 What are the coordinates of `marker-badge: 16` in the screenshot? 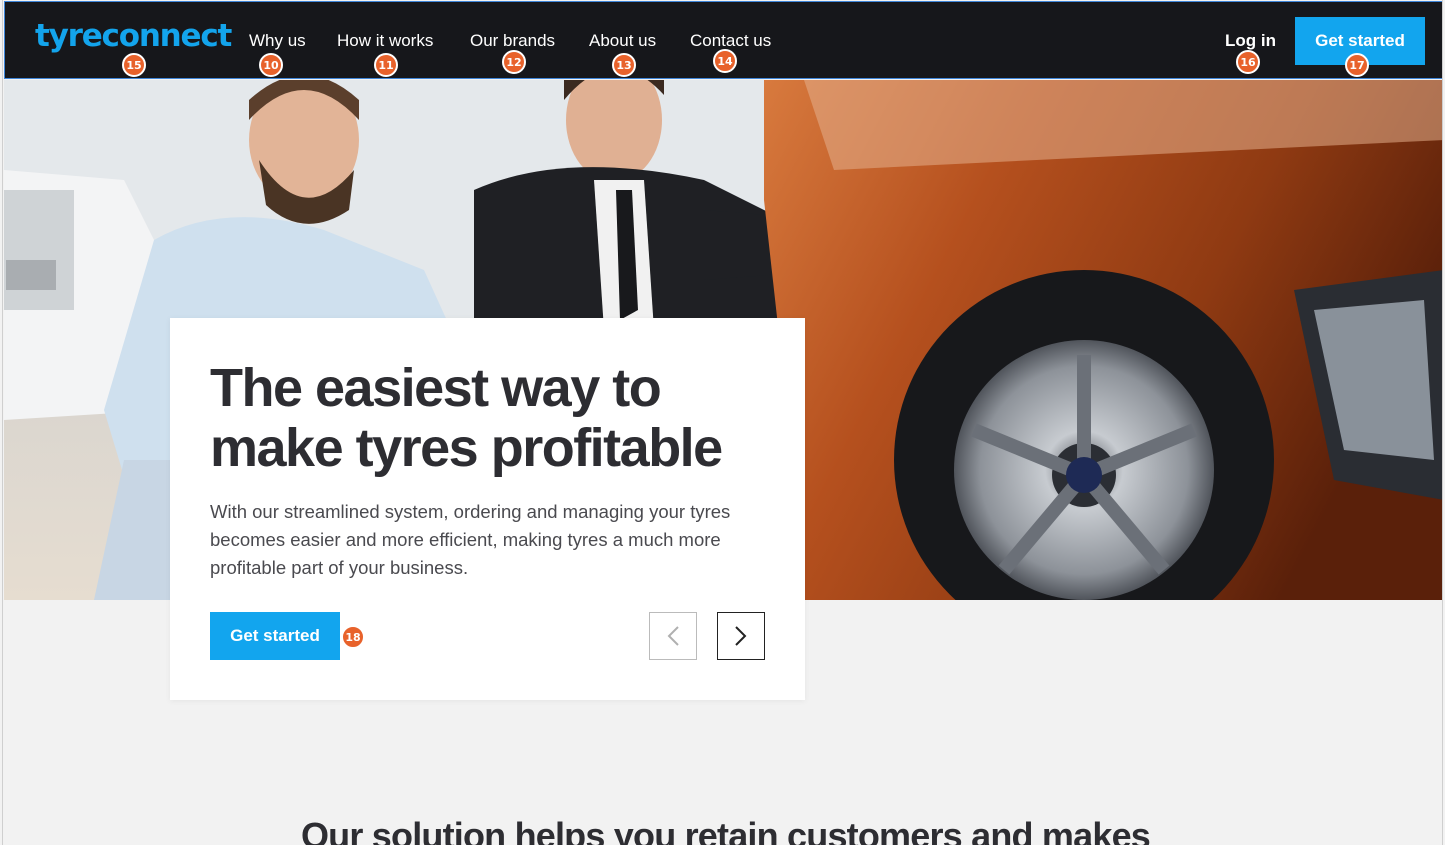 It's located at (1248, 62).